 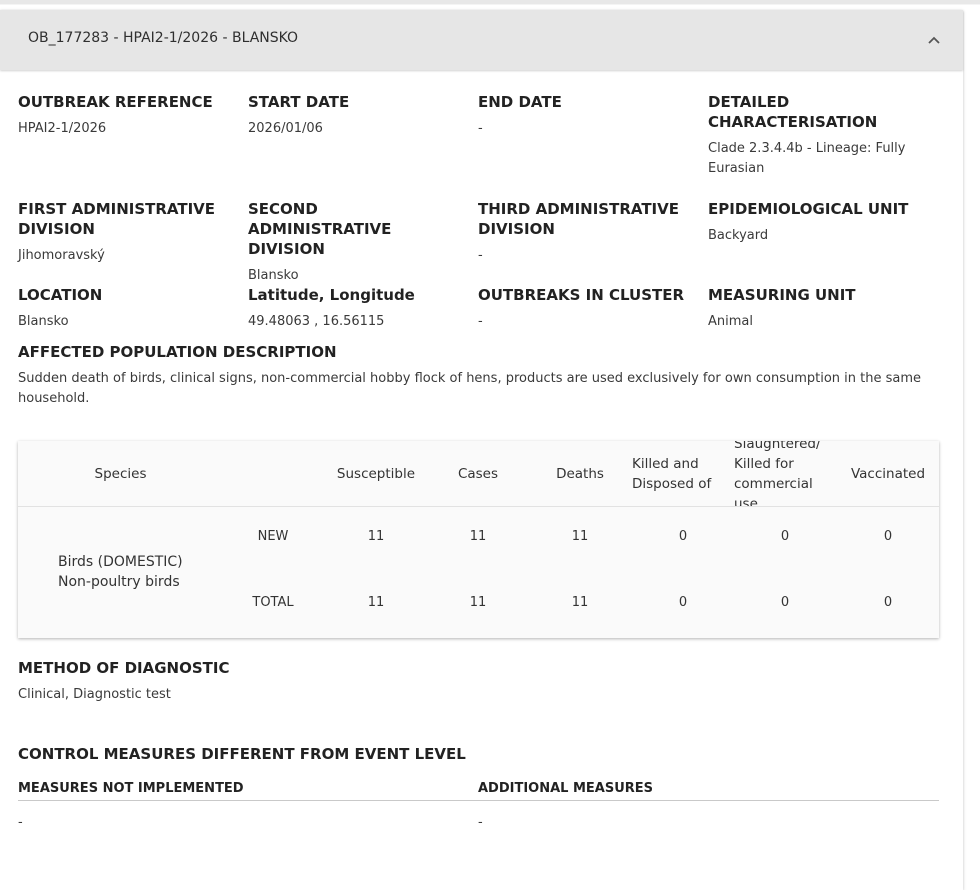 What do you see at coordinates (478, 800) in the screenshot?
I see `divider` at bounding box center [478, 800].